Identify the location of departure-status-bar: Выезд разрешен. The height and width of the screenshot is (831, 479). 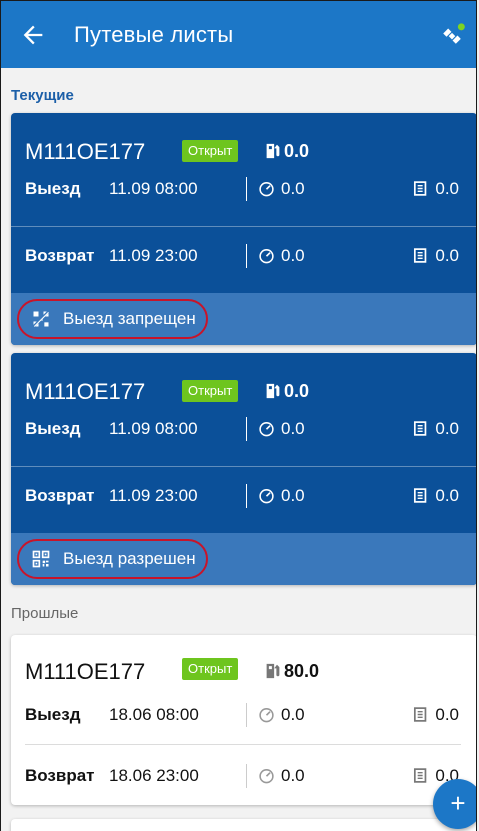
(243, 559).